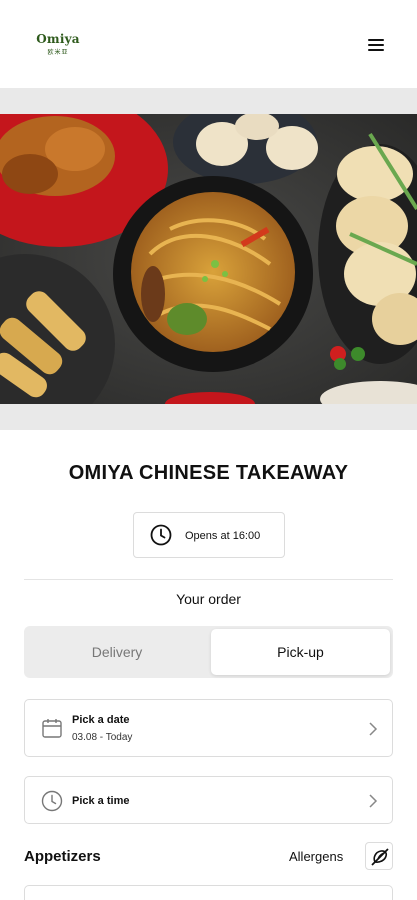  I want to click on calendar-icon, so click(52, 728).